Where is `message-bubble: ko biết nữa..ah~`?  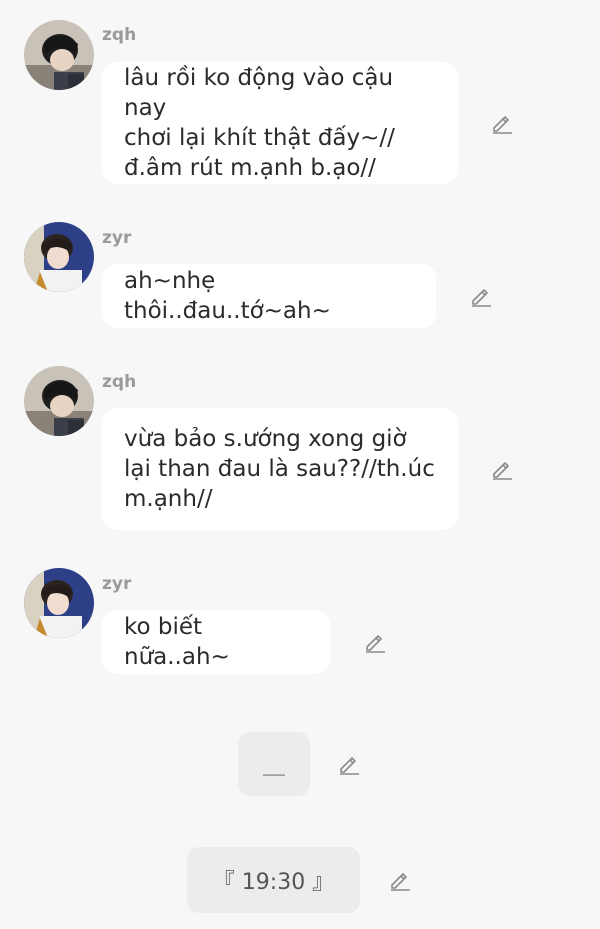 message-bubble: ko biết nữa..ah~ is located at coordinates (216, 642).